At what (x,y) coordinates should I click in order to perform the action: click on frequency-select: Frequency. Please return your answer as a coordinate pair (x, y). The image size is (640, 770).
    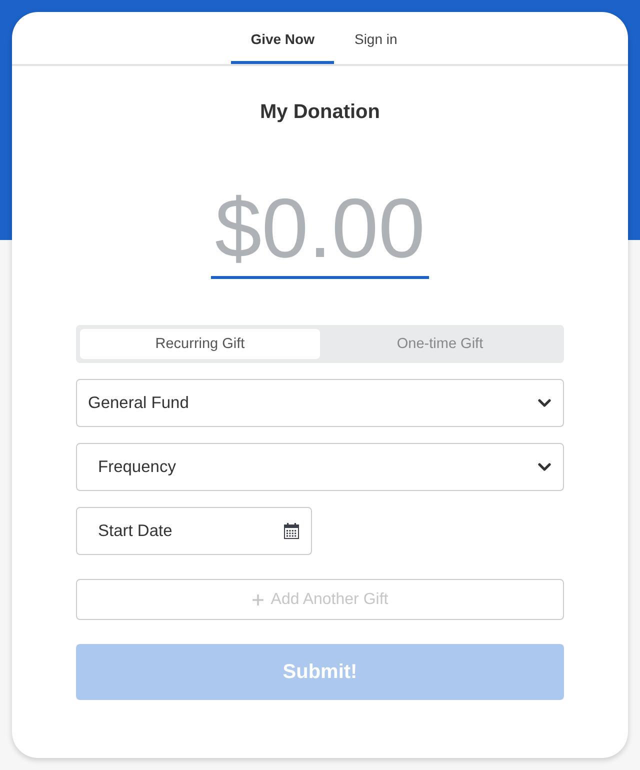
    Looking at the image, I should click on (320, 467).